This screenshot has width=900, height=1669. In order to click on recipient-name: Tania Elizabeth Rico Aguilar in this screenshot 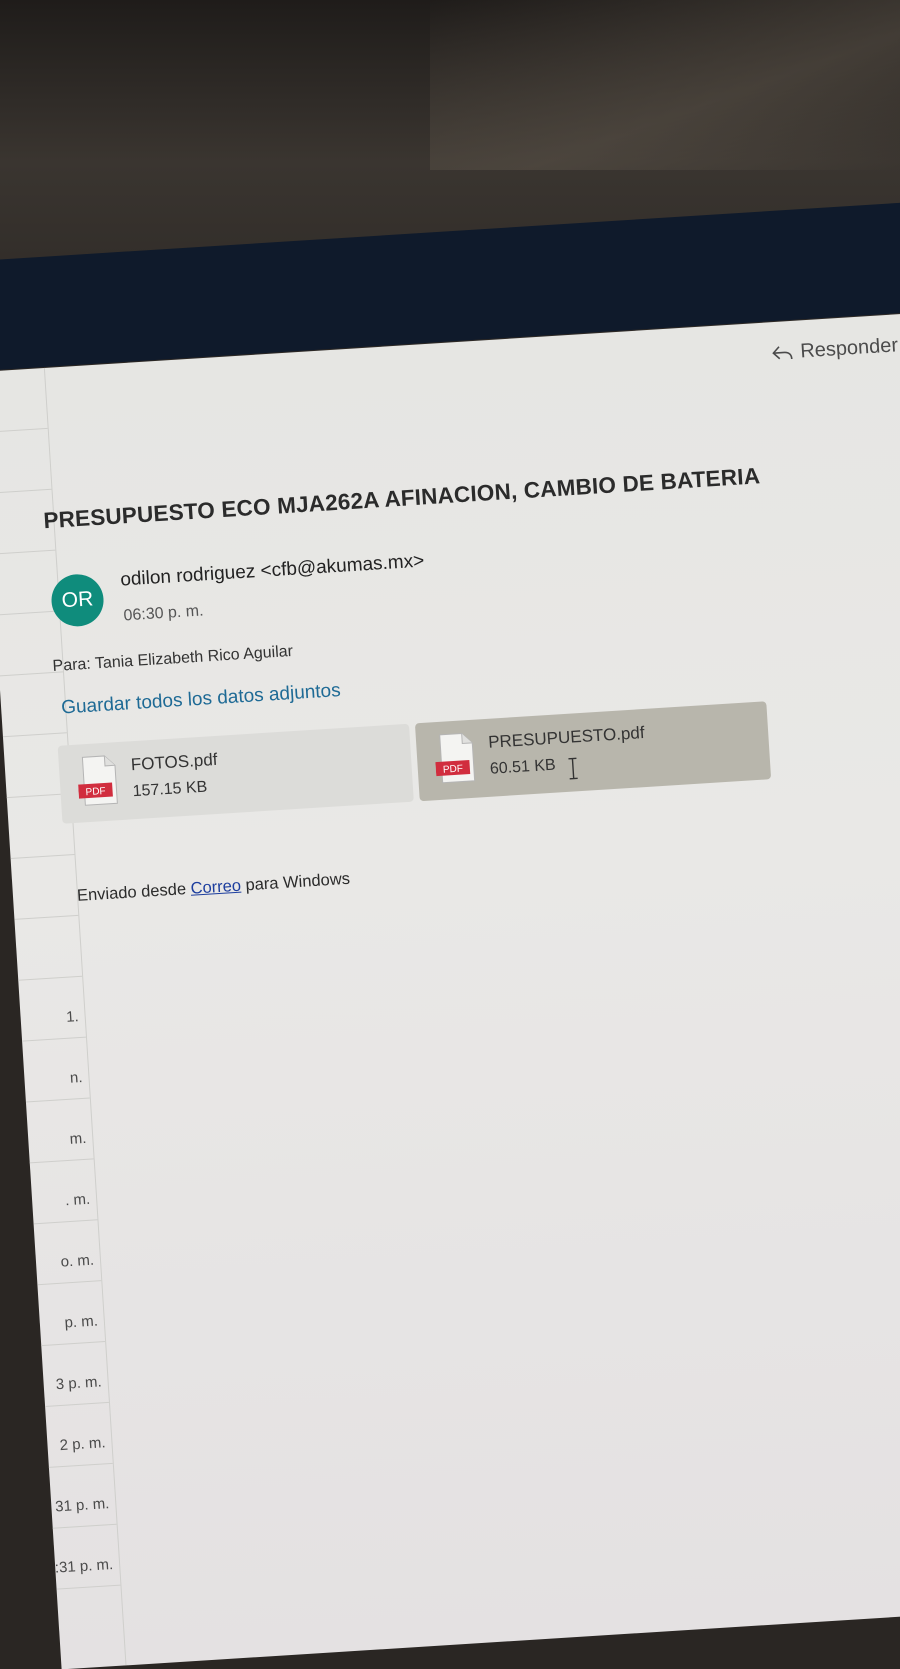, I will do `click(194, 657)`.